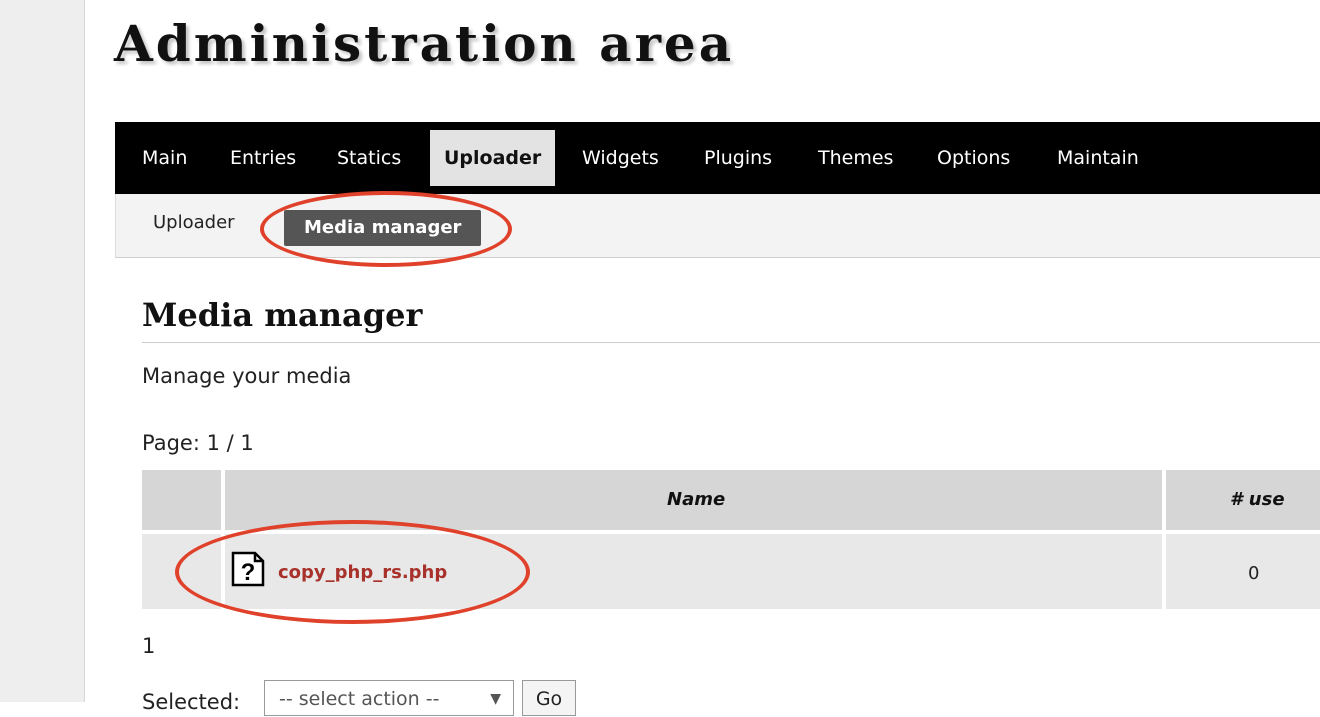 This screenshot has width=1320, height=717. I want to click on chevron-down-icon: ▼, so click(495, 699).